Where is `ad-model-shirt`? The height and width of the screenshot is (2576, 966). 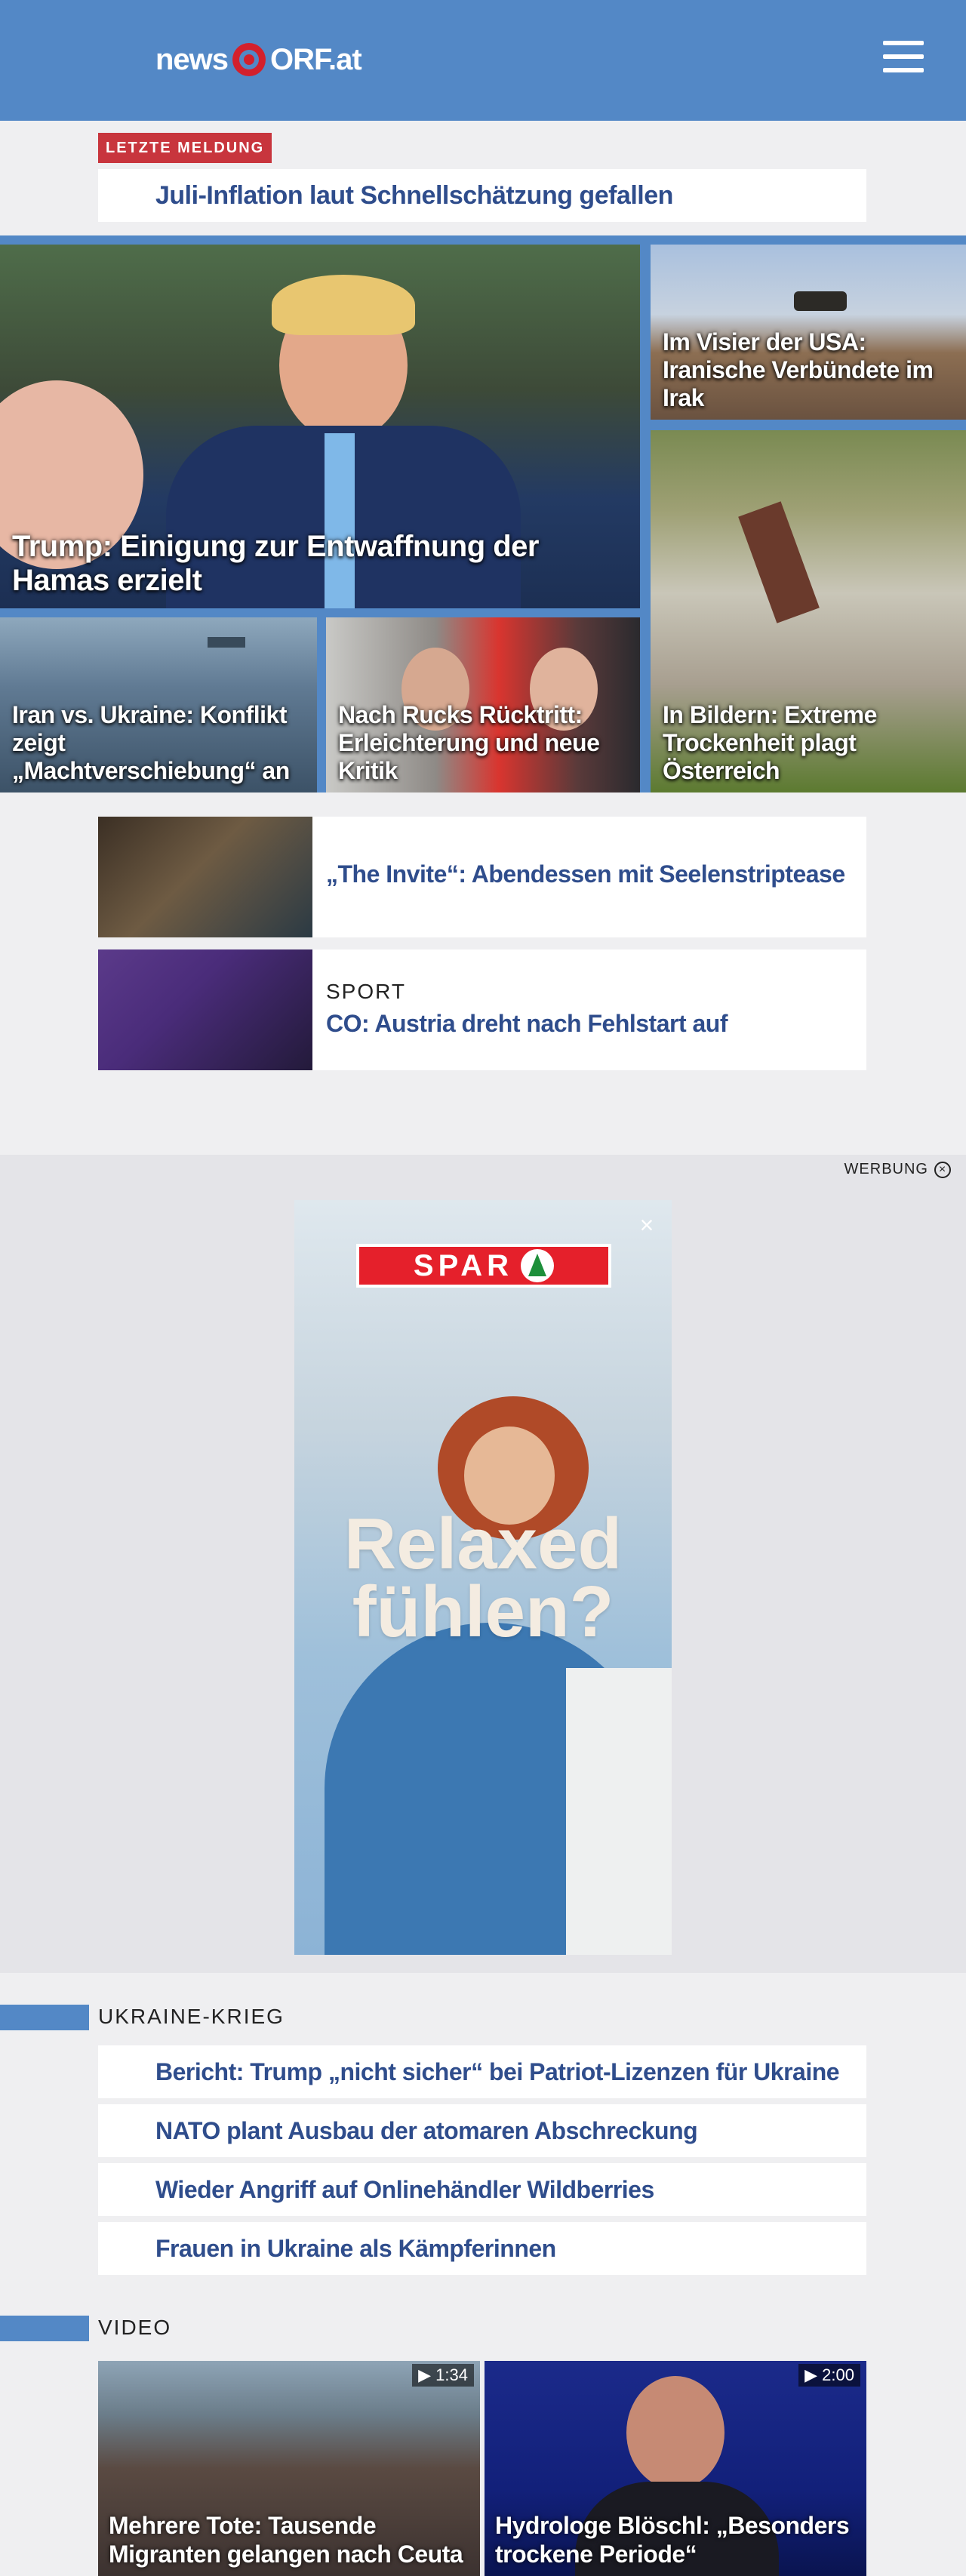 ad-model-shirt is located at coordinates (619, 1811).